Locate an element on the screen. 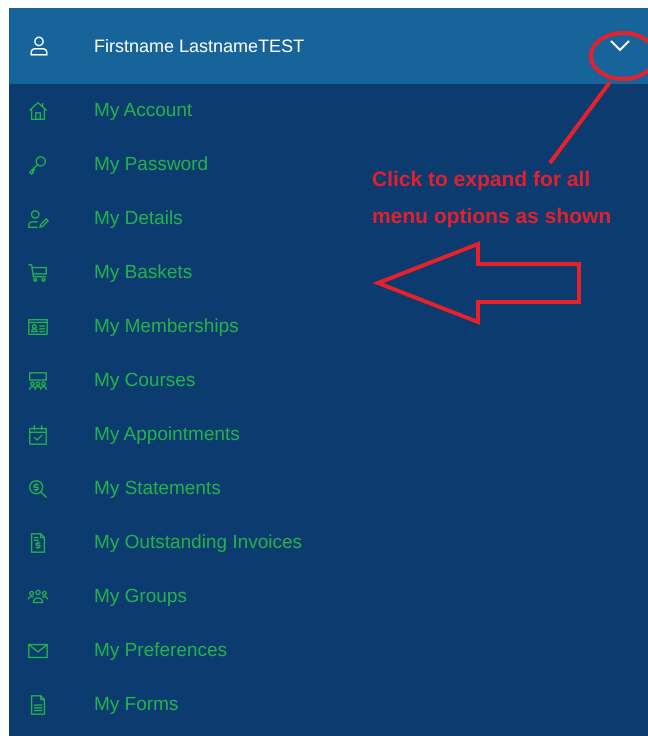 This screenshot has width=648, height=736. menu-item: My Account is located at coordinates (143, 111).